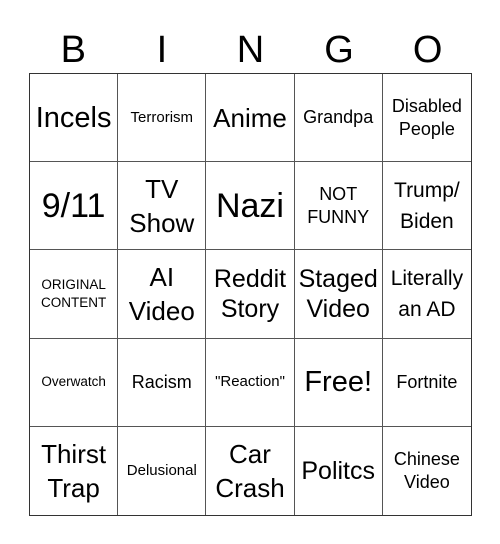 The width and height of the screenshot is (500, 544). I want to click on cell-label: Racism, so click(161, 381).